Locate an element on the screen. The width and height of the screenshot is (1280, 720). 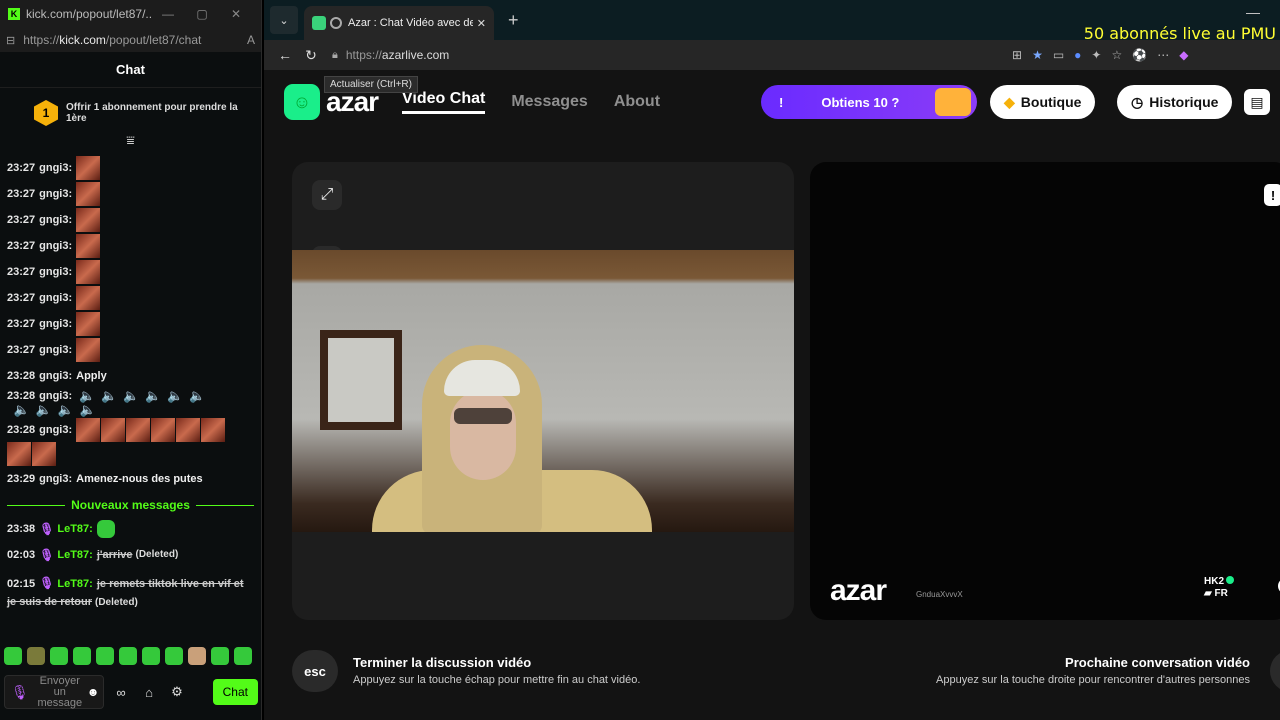
nav-video-chat: Video Chat is located at coordinates (444, 102).